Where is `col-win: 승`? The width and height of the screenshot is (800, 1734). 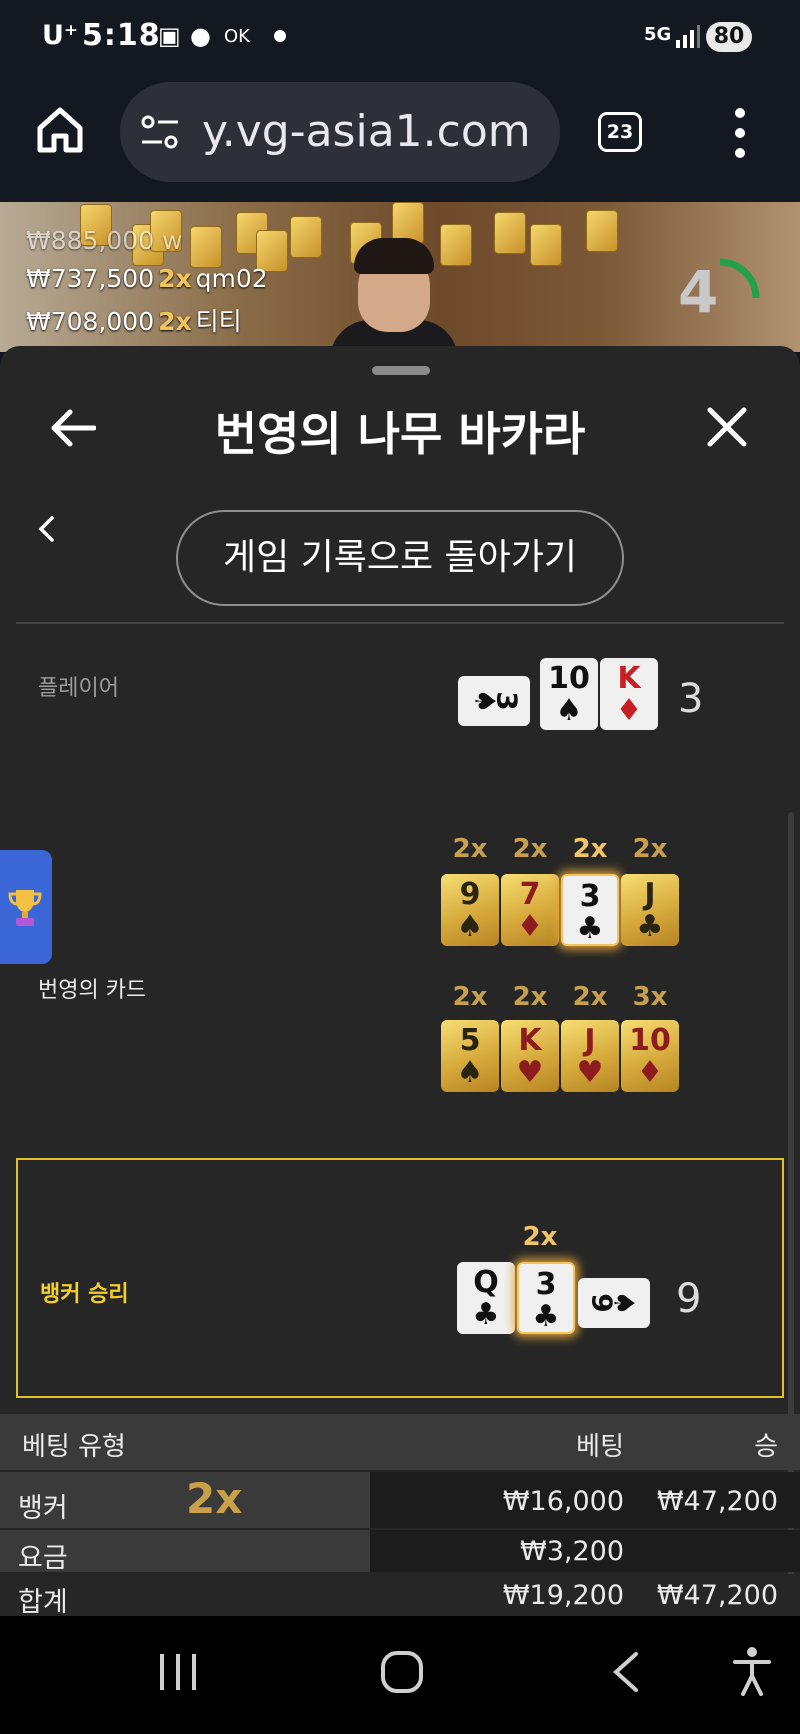 col-win: 승 is located at coordinates (766, 1447).